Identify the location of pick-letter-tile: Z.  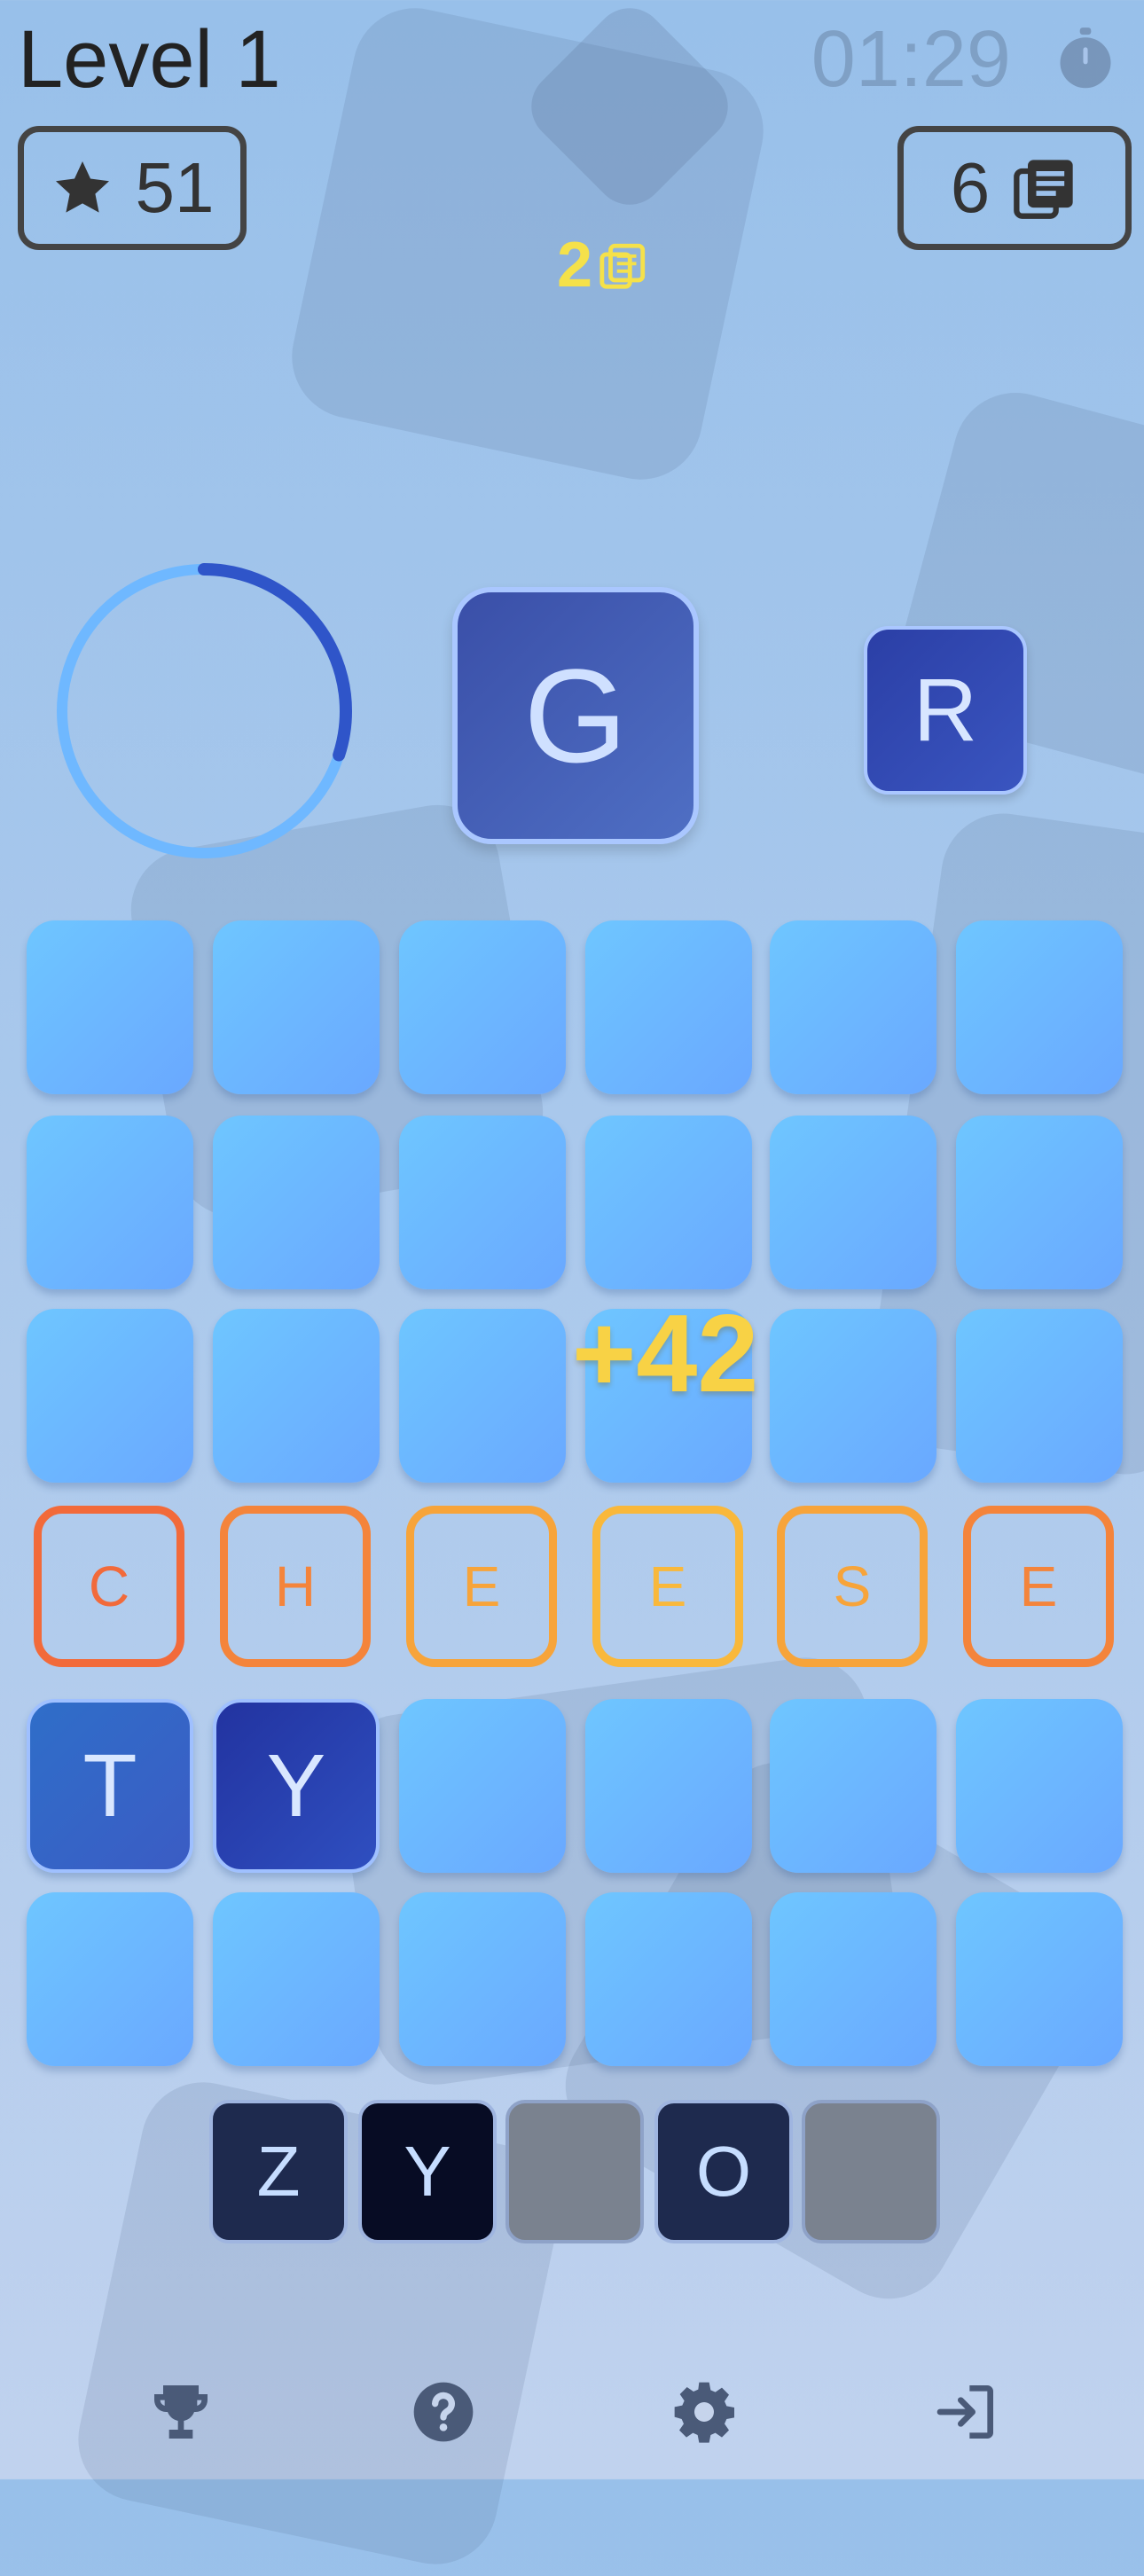
(279, 2171).